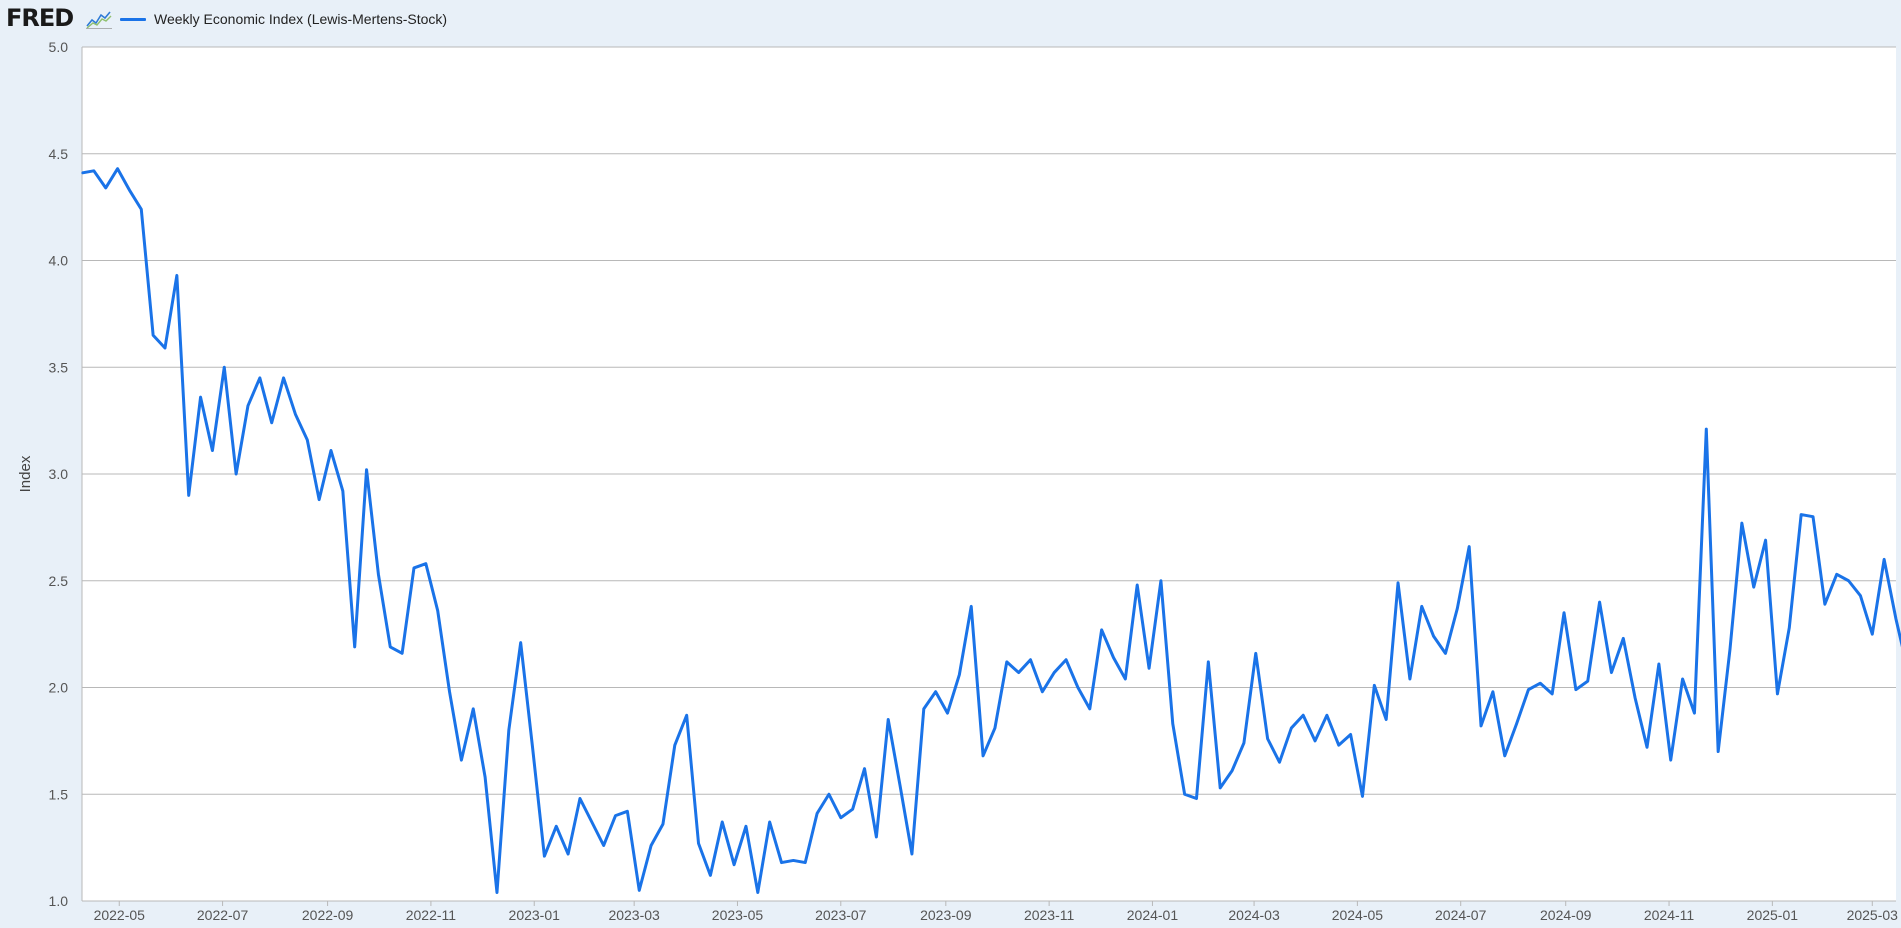  I want to click on x-tick-label: 2023-07, so click(841, 915).